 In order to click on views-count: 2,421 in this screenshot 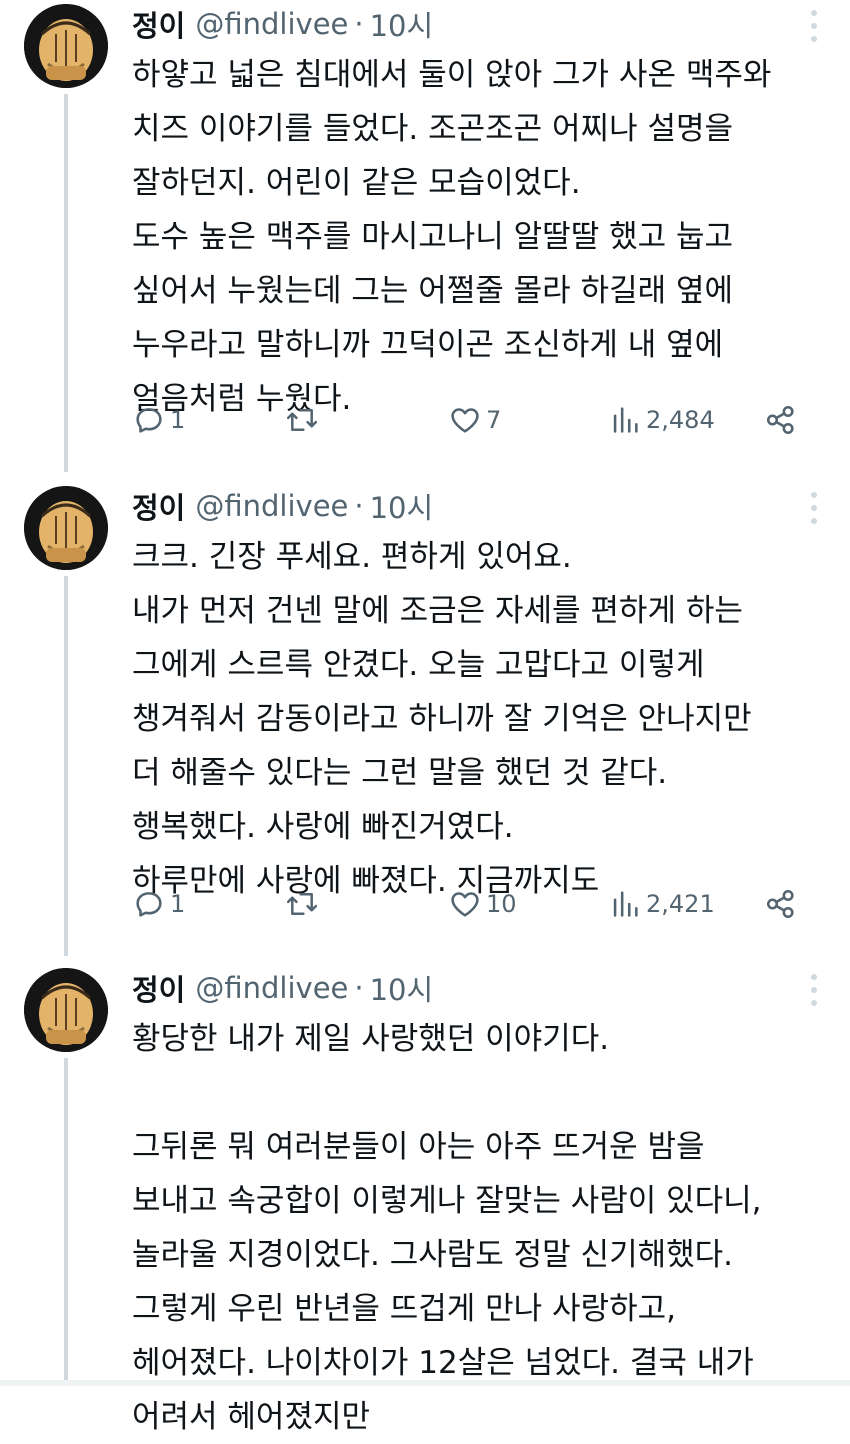, I will do `click(680, 904)`.